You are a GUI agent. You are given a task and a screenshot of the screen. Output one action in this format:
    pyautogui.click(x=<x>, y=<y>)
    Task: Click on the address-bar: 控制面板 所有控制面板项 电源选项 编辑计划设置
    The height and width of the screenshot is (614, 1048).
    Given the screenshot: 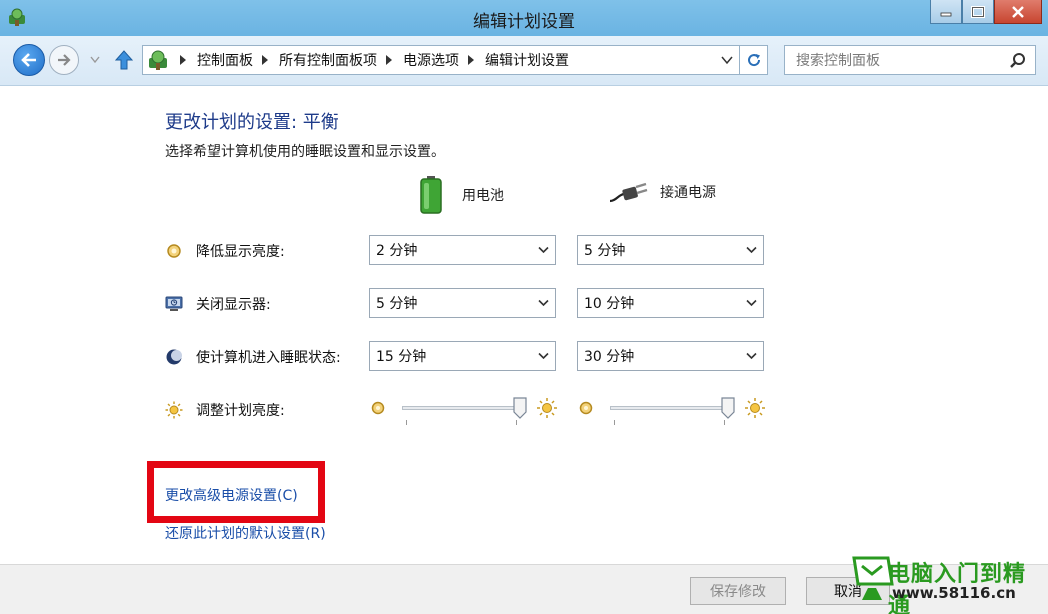 What is the action you would take?
    pyautogui.click(x=441, y=60)
    